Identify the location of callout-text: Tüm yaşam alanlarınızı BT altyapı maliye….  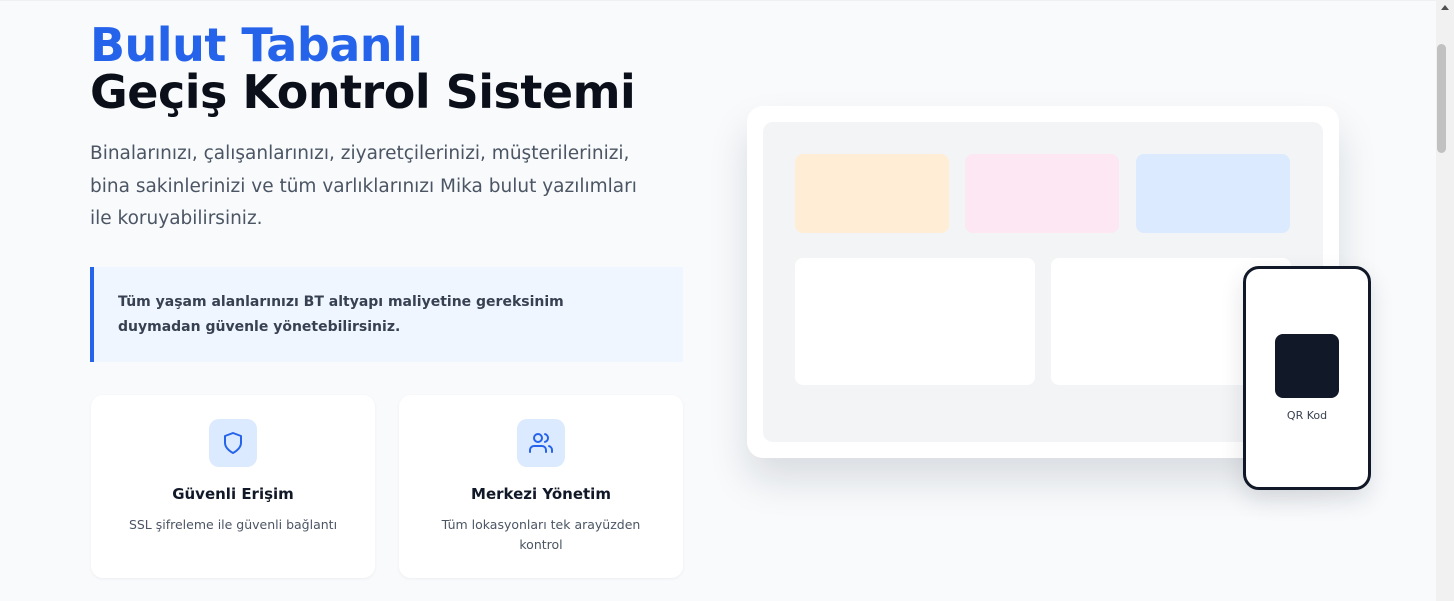
(341, 314).